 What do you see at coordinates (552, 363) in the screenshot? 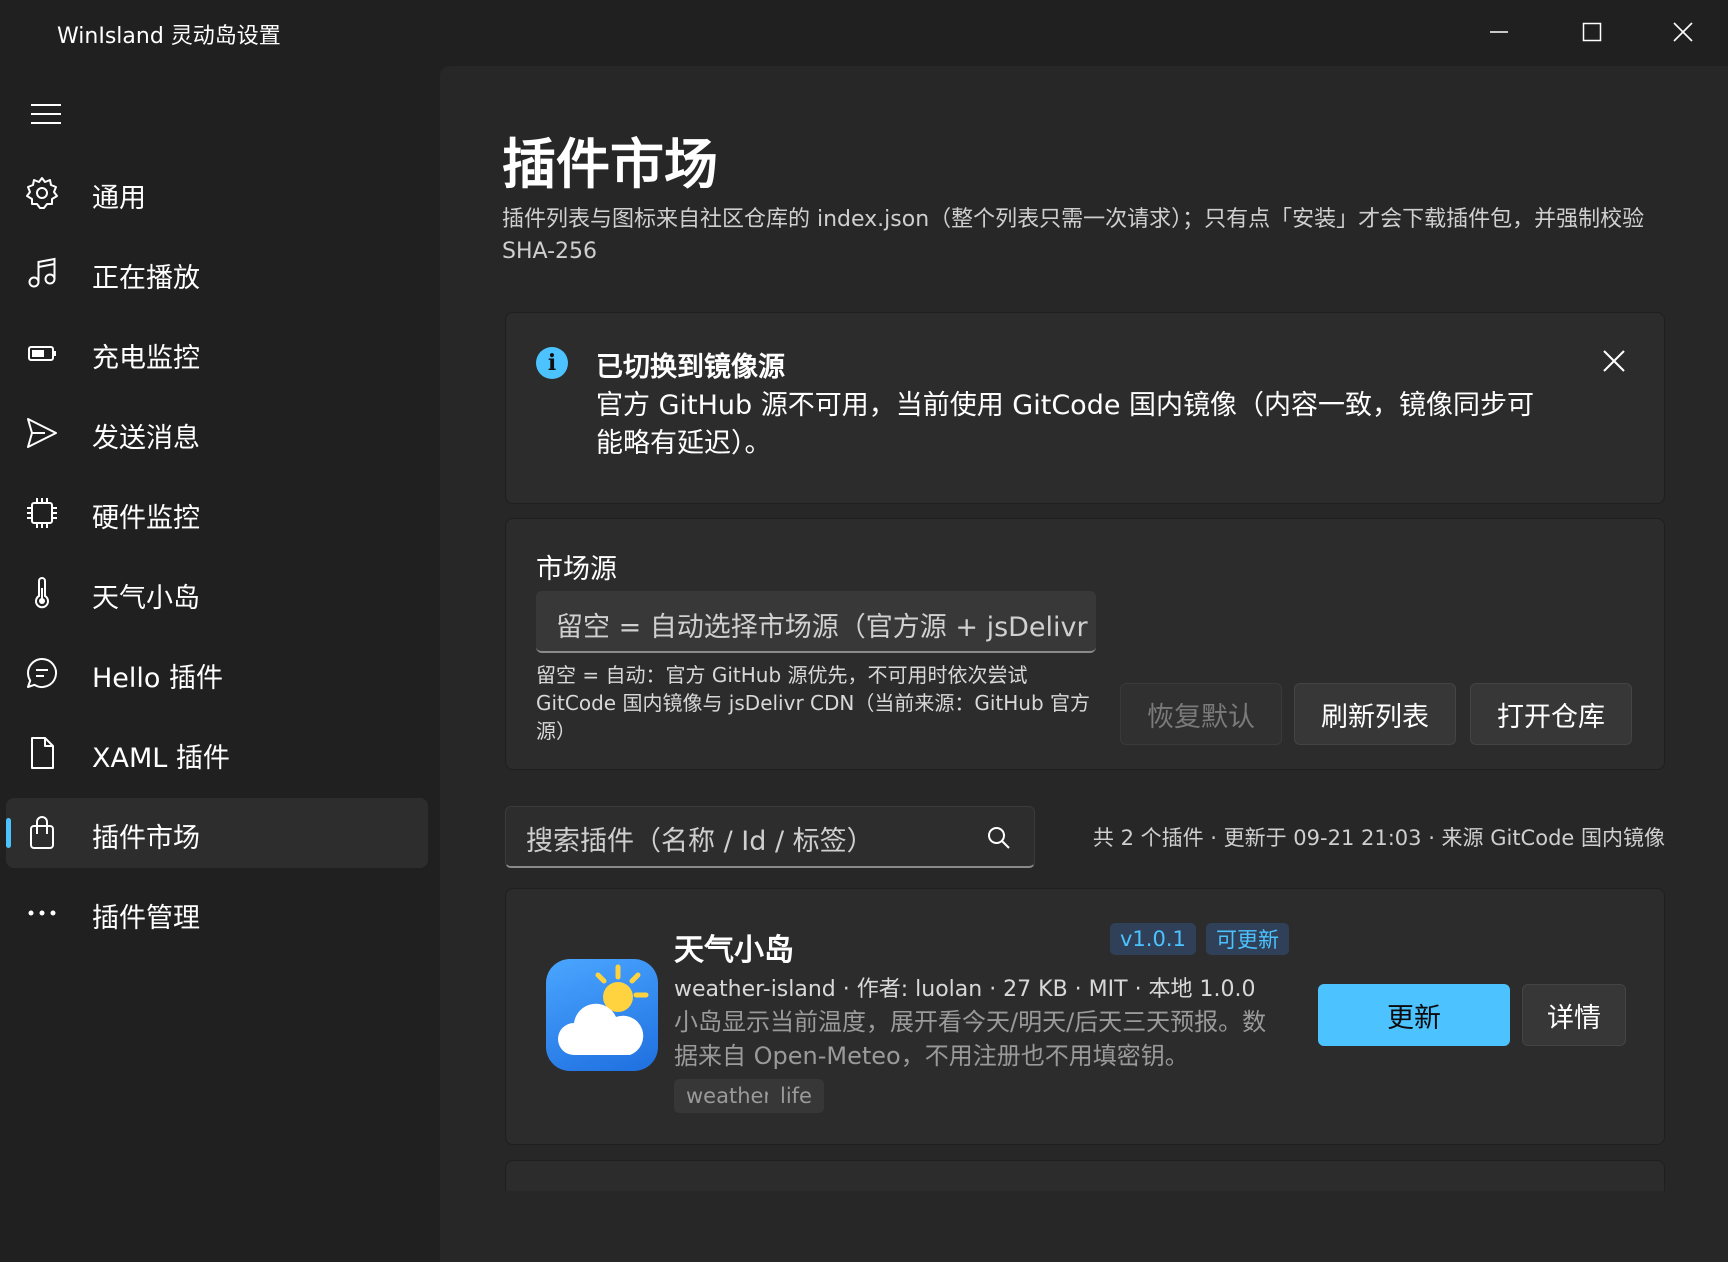
I see `info-icon: i` at bounding box center [552, 363].